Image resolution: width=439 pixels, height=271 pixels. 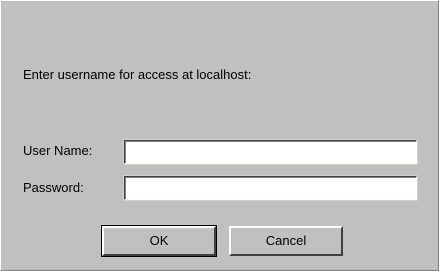 What do you see at coordinates (270, 188) in the screenshot?
I see `password-field` at bounding box center [270, 188].